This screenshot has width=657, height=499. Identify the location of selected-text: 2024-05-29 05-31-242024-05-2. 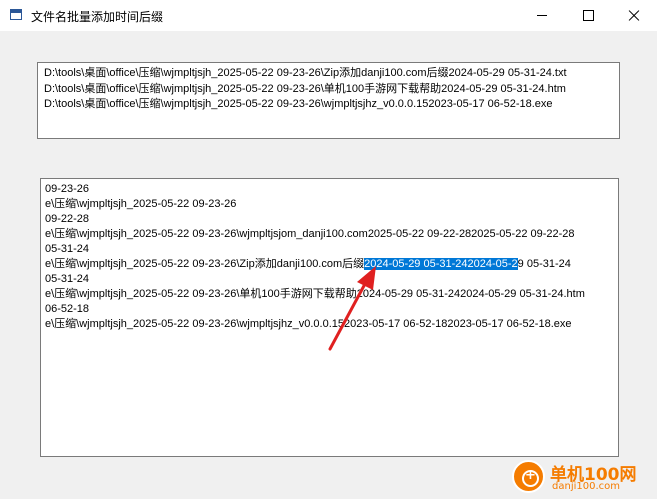
(441, 264).